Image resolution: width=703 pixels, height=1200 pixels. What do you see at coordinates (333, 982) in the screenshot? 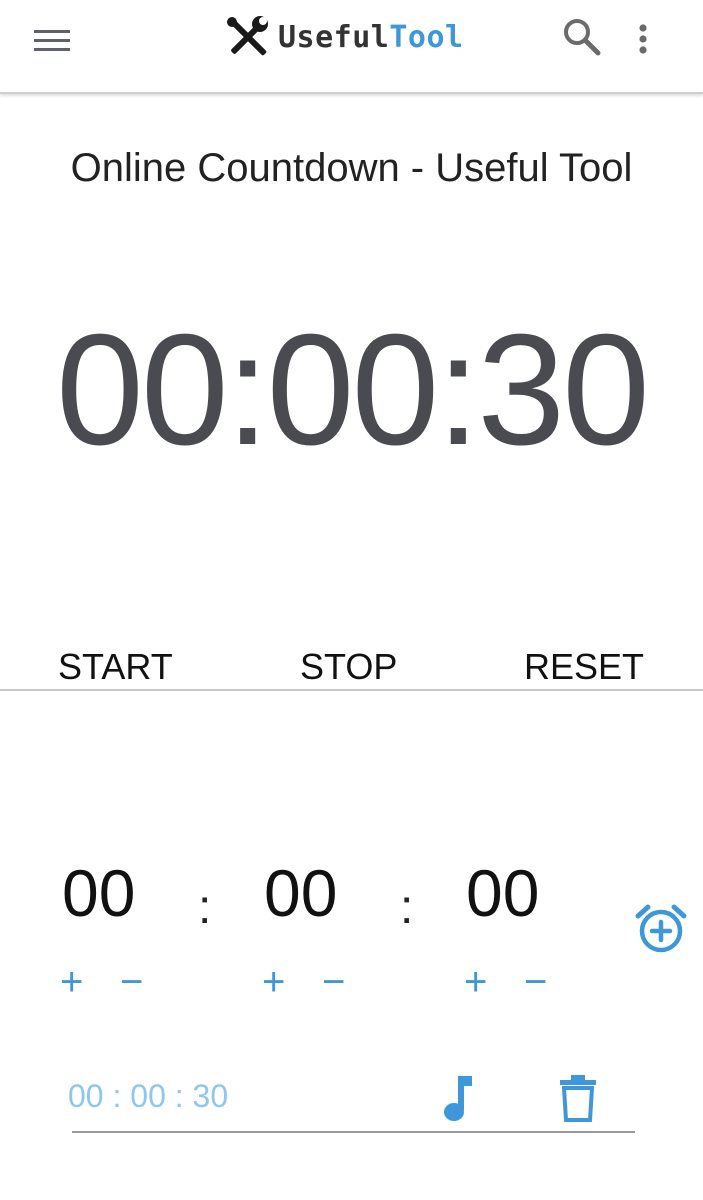
I see `minutes-minus-button: −` at bounding box center [333, 982].